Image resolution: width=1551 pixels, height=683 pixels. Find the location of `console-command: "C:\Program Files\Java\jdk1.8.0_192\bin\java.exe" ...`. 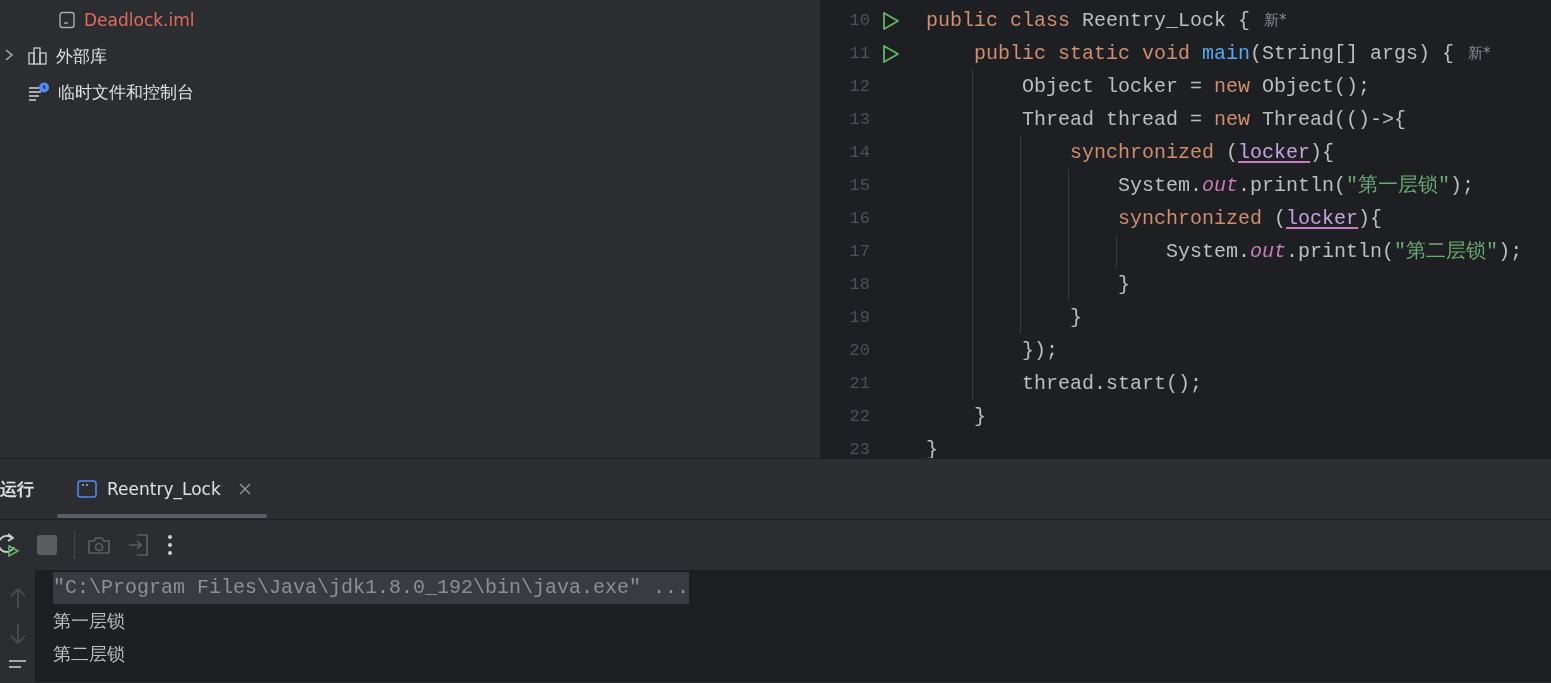

console-command: "C:\Program Files\Java\jdk1.8.0_192\bin\java.exe" ... is located at coordinates (371, 588).